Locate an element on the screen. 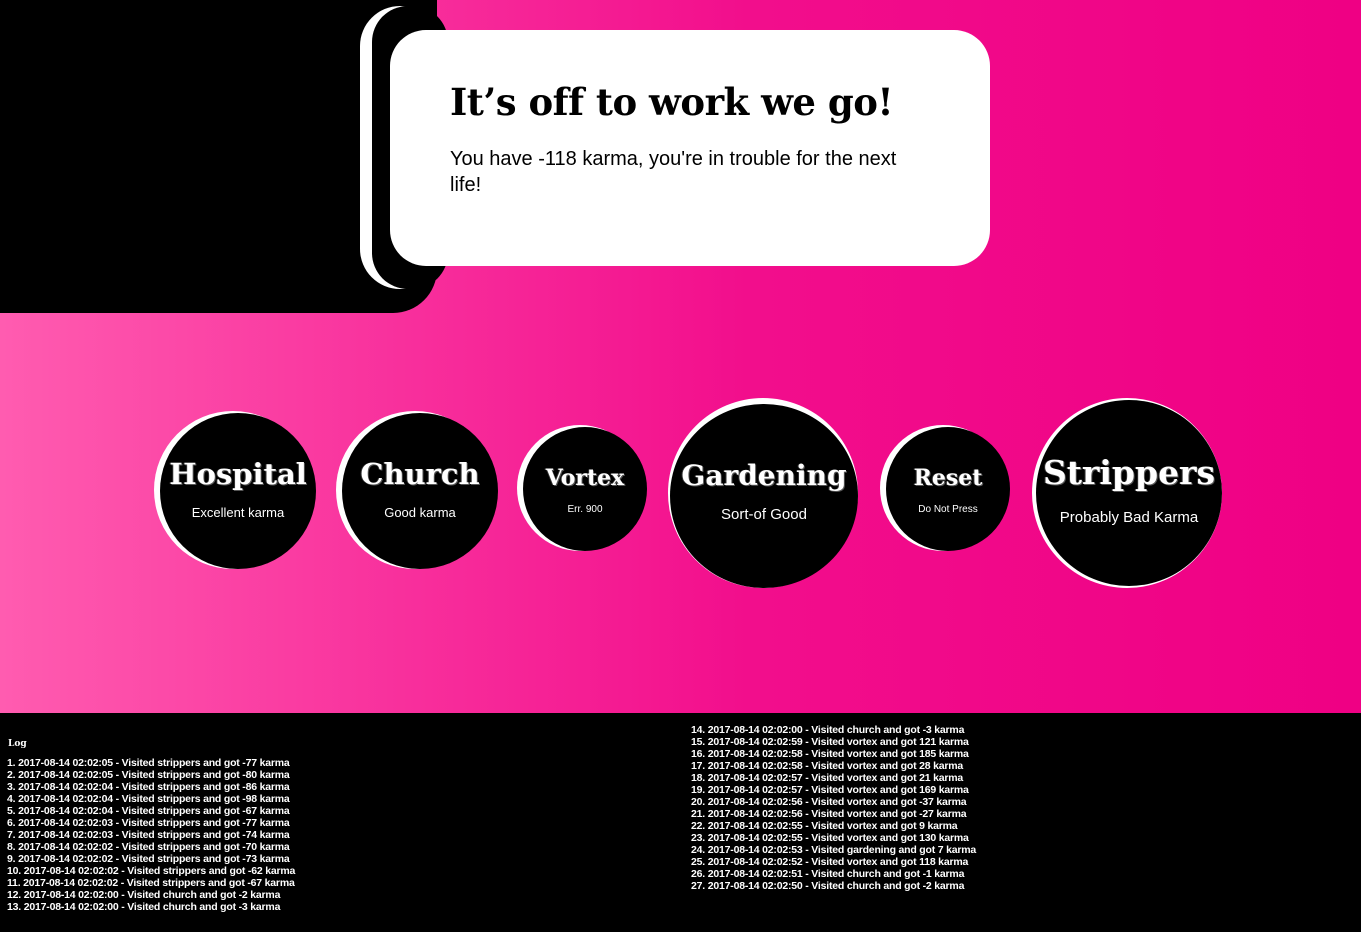  hero-title: It’s off to work we go! is located at coordinates (672, 102).